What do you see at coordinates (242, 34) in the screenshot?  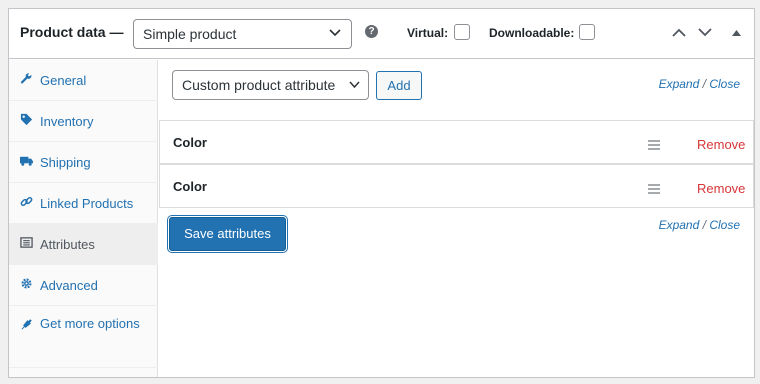 I see `product-type-select: Simple product` at bounding box center [242, 34].